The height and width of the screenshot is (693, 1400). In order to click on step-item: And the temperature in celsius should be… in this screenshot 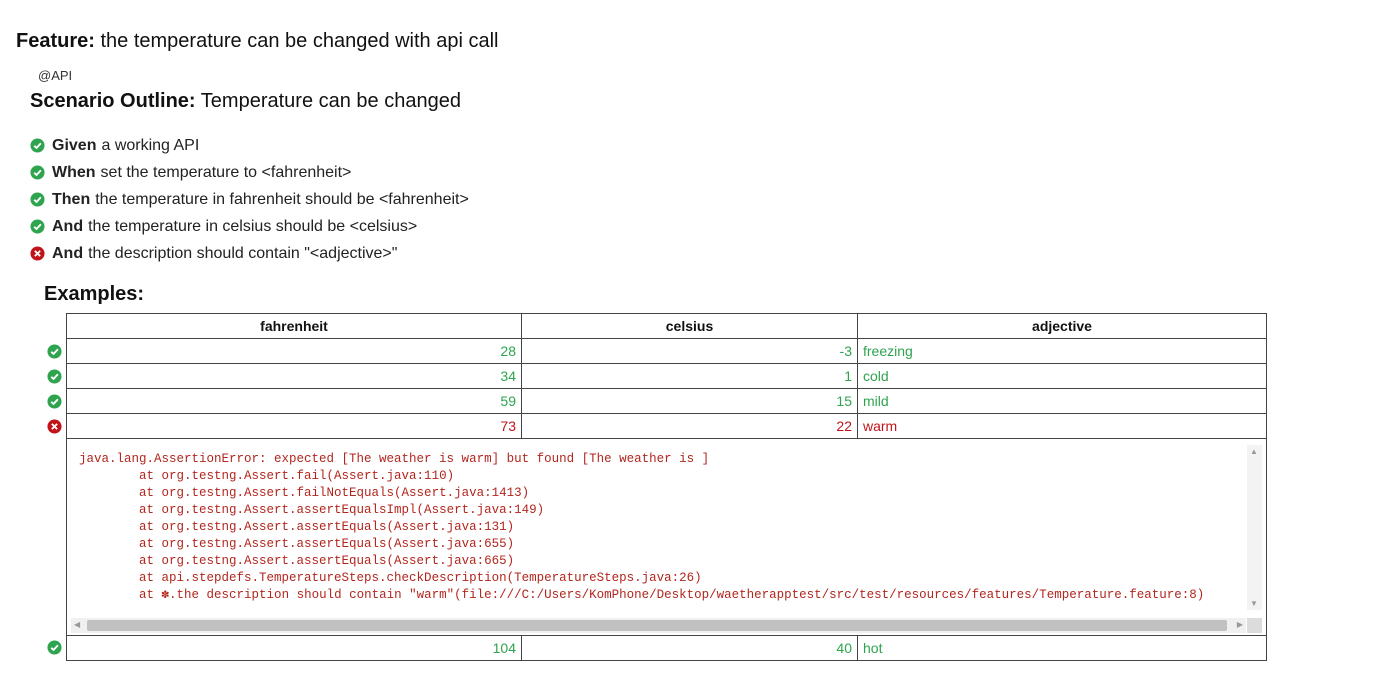, I will do `click(249, 226)`.